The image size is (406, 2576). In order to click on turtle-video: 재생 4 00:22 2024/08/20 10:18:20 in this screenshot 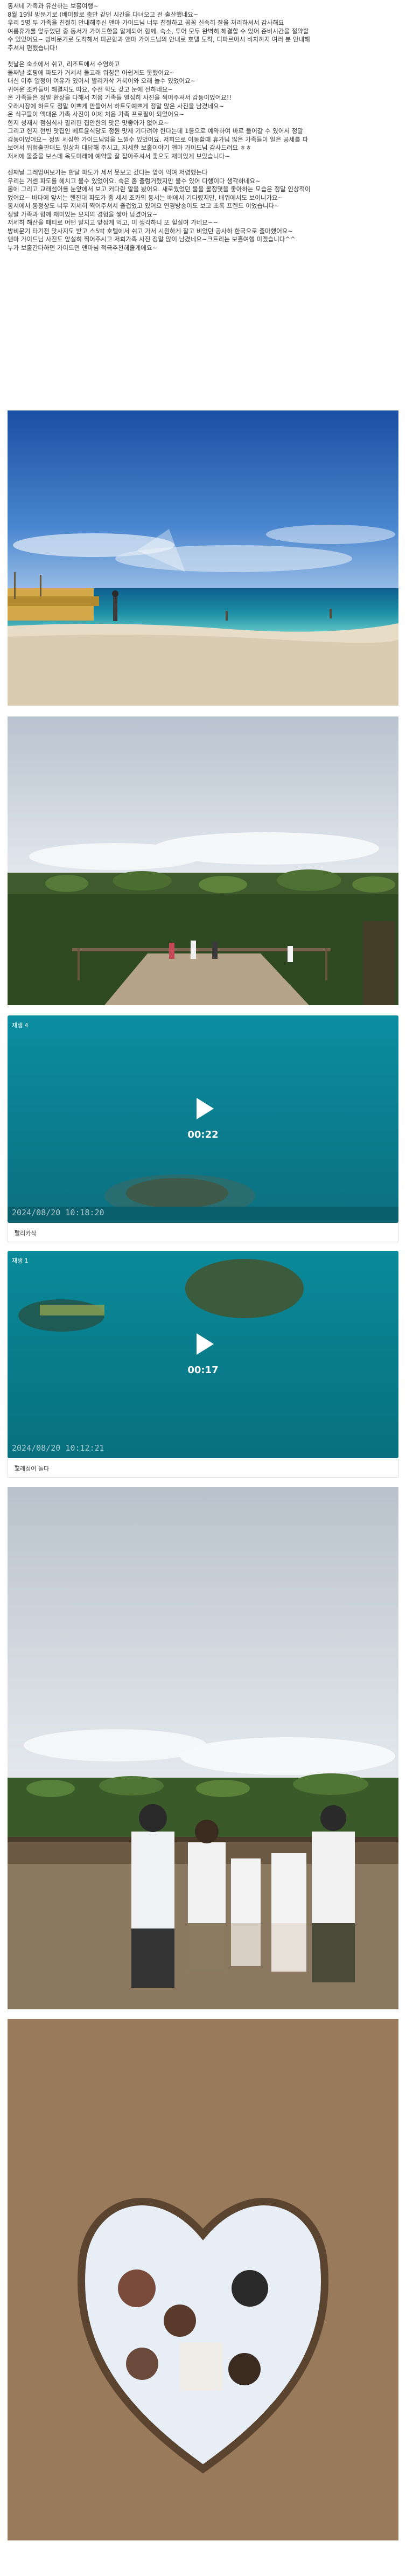, I will do `click(203, 1119)`.